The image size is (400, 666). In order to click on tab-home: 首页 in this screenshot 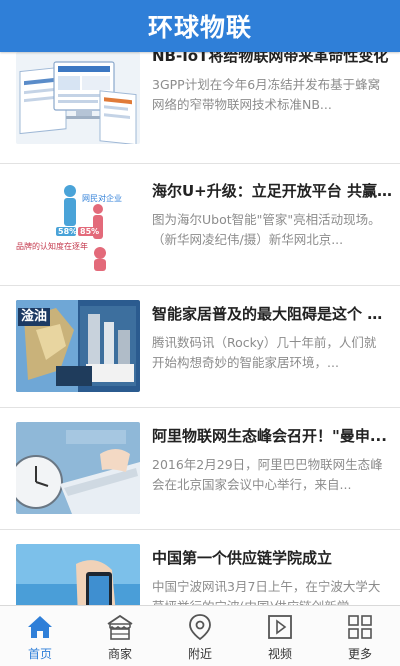, I will do `click(40, 636)`.